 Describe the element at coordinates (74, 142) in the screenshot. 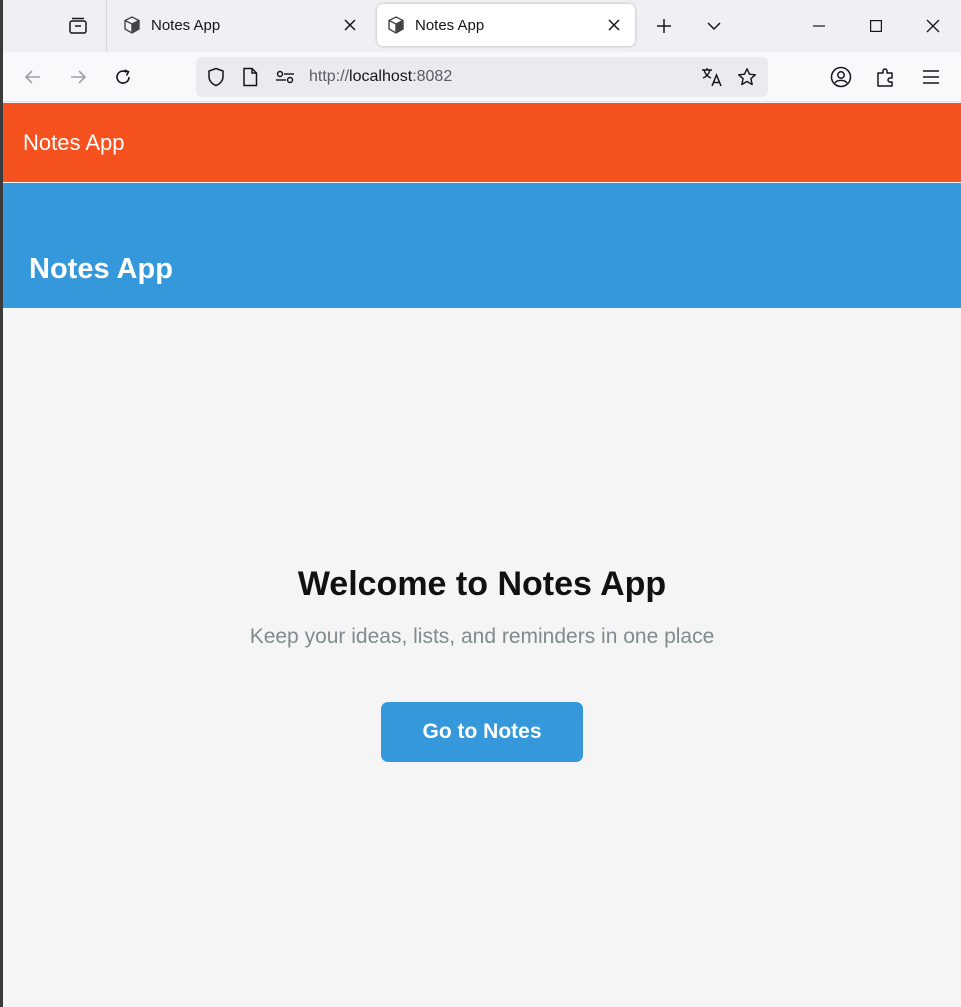

I see `topbar-title: Notes App` at that location.